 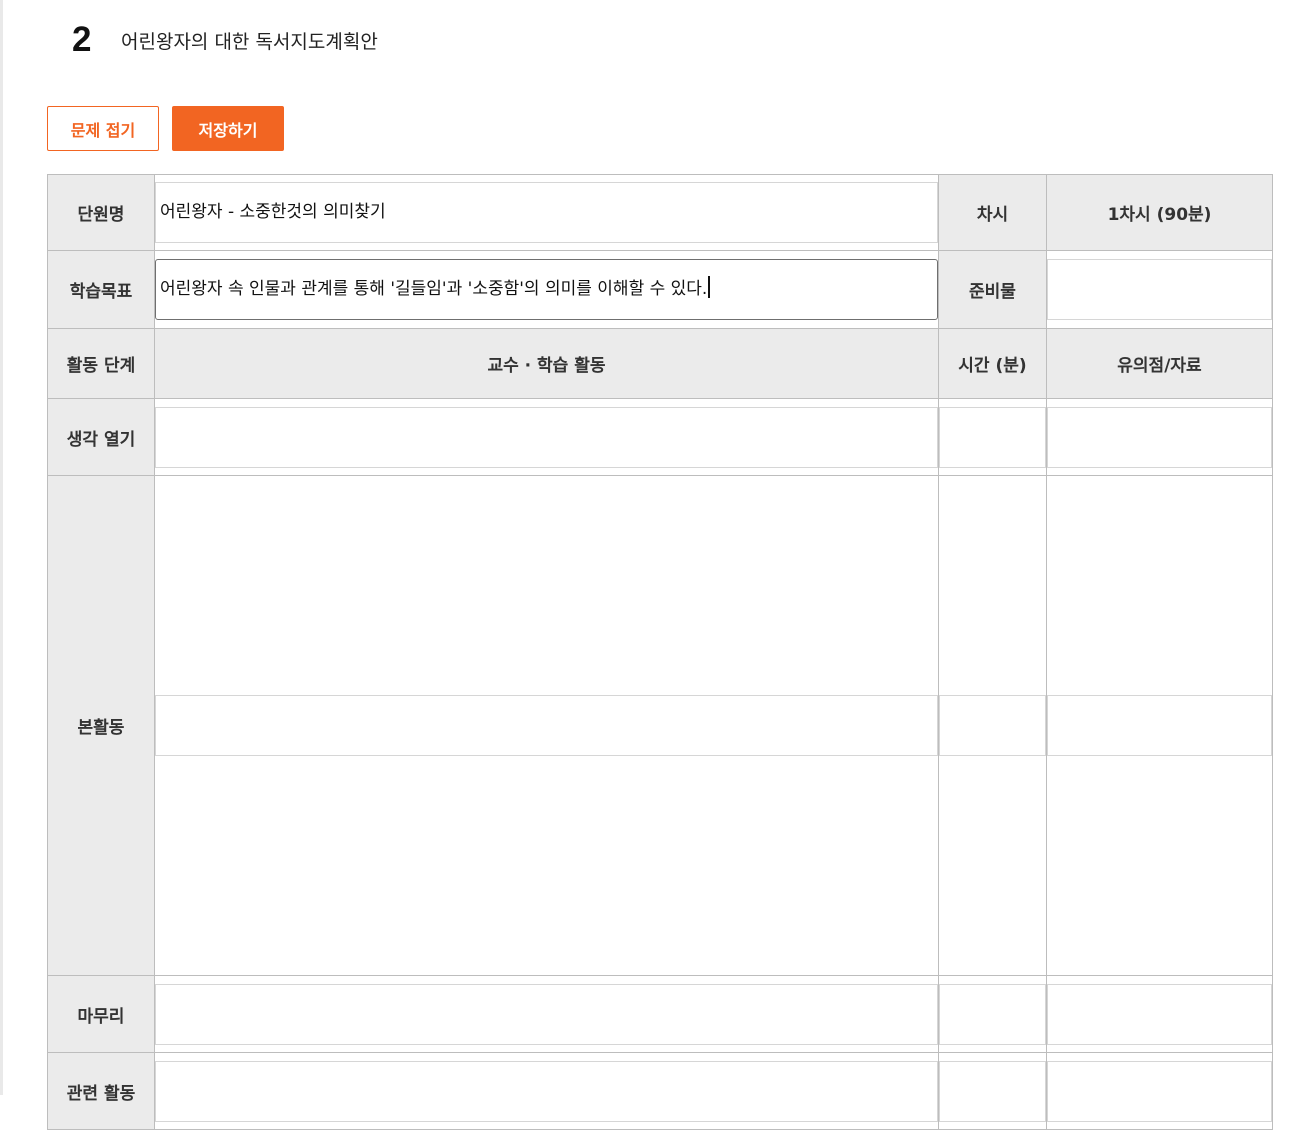 I want to click on table-row: 관련 활동, so click(x=660, y=1091).